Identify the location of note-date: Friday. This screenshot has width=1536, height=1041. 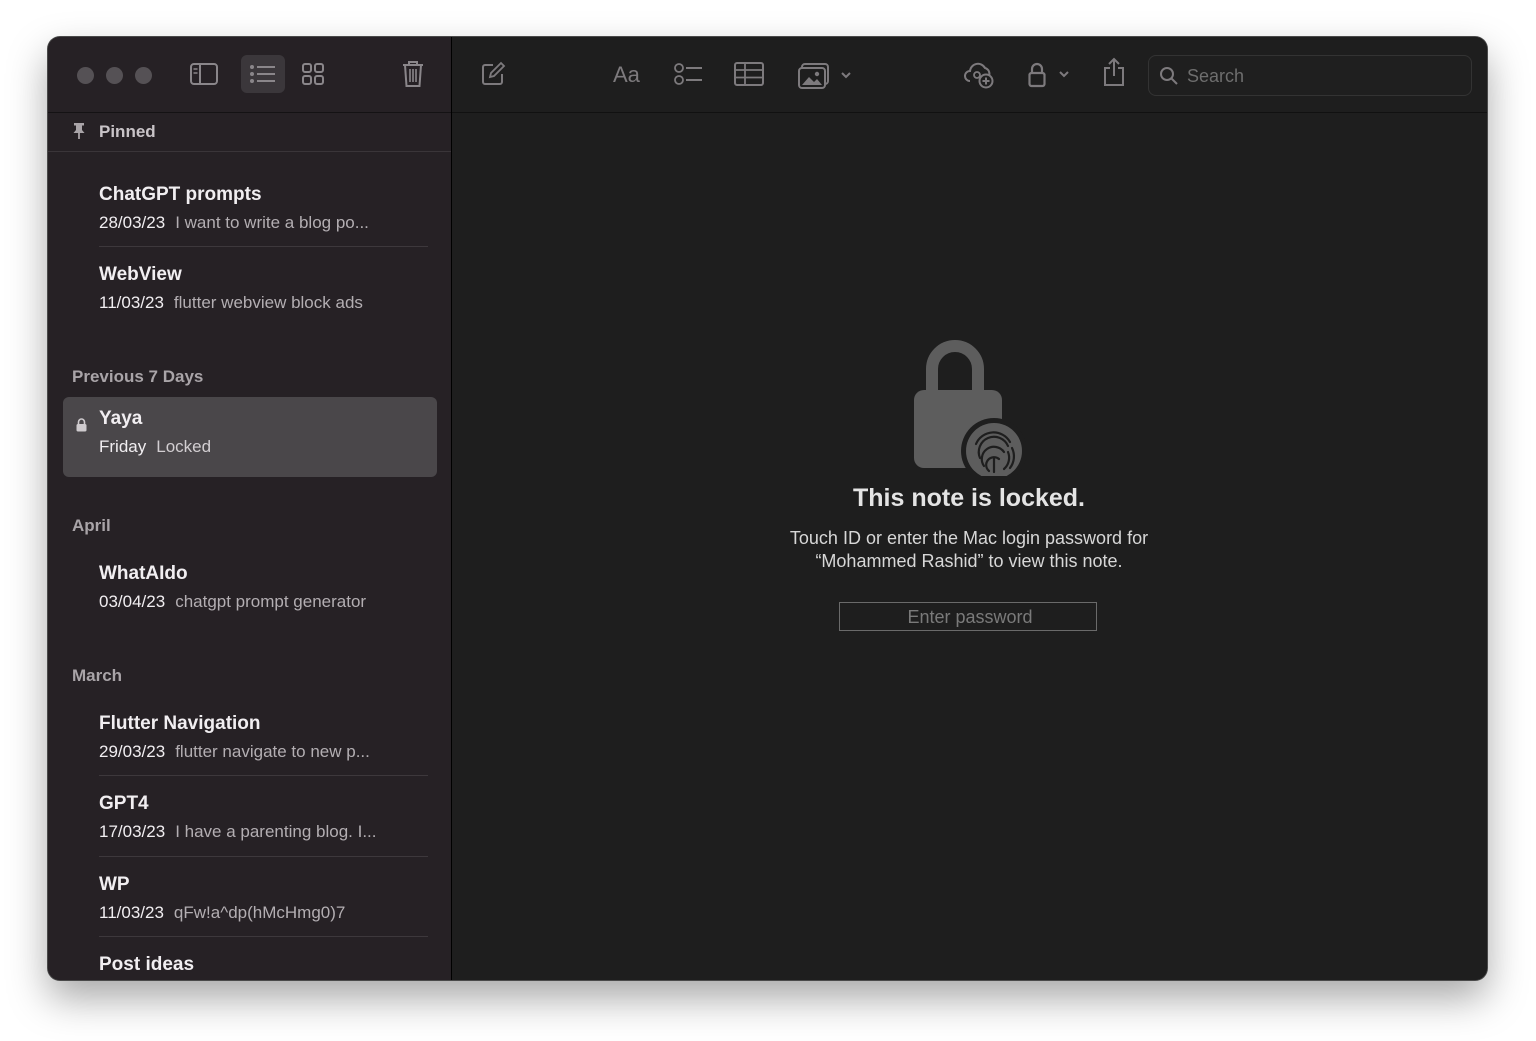
(123, 446).